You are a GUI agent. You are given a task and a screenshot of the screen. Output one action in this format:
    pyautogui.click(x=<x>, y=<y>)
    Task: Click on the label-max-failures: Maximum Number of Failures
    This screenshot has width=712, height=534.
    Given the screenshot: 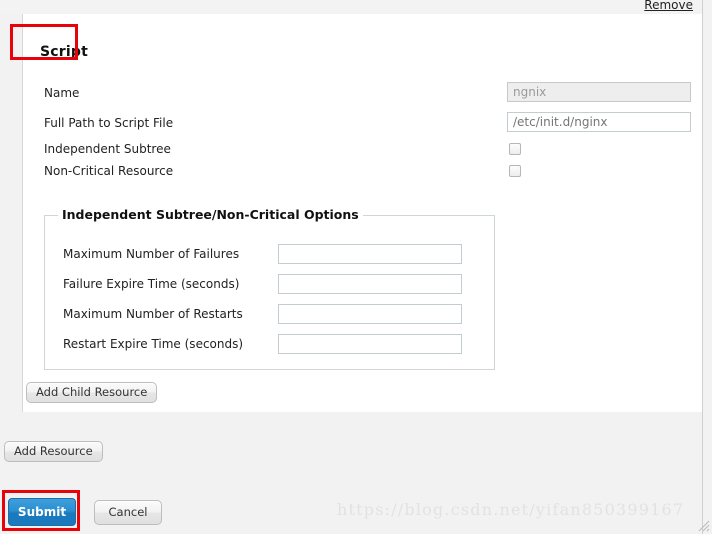 What is the action you would take?
    pyautogui.click(x=151, y=254)
    